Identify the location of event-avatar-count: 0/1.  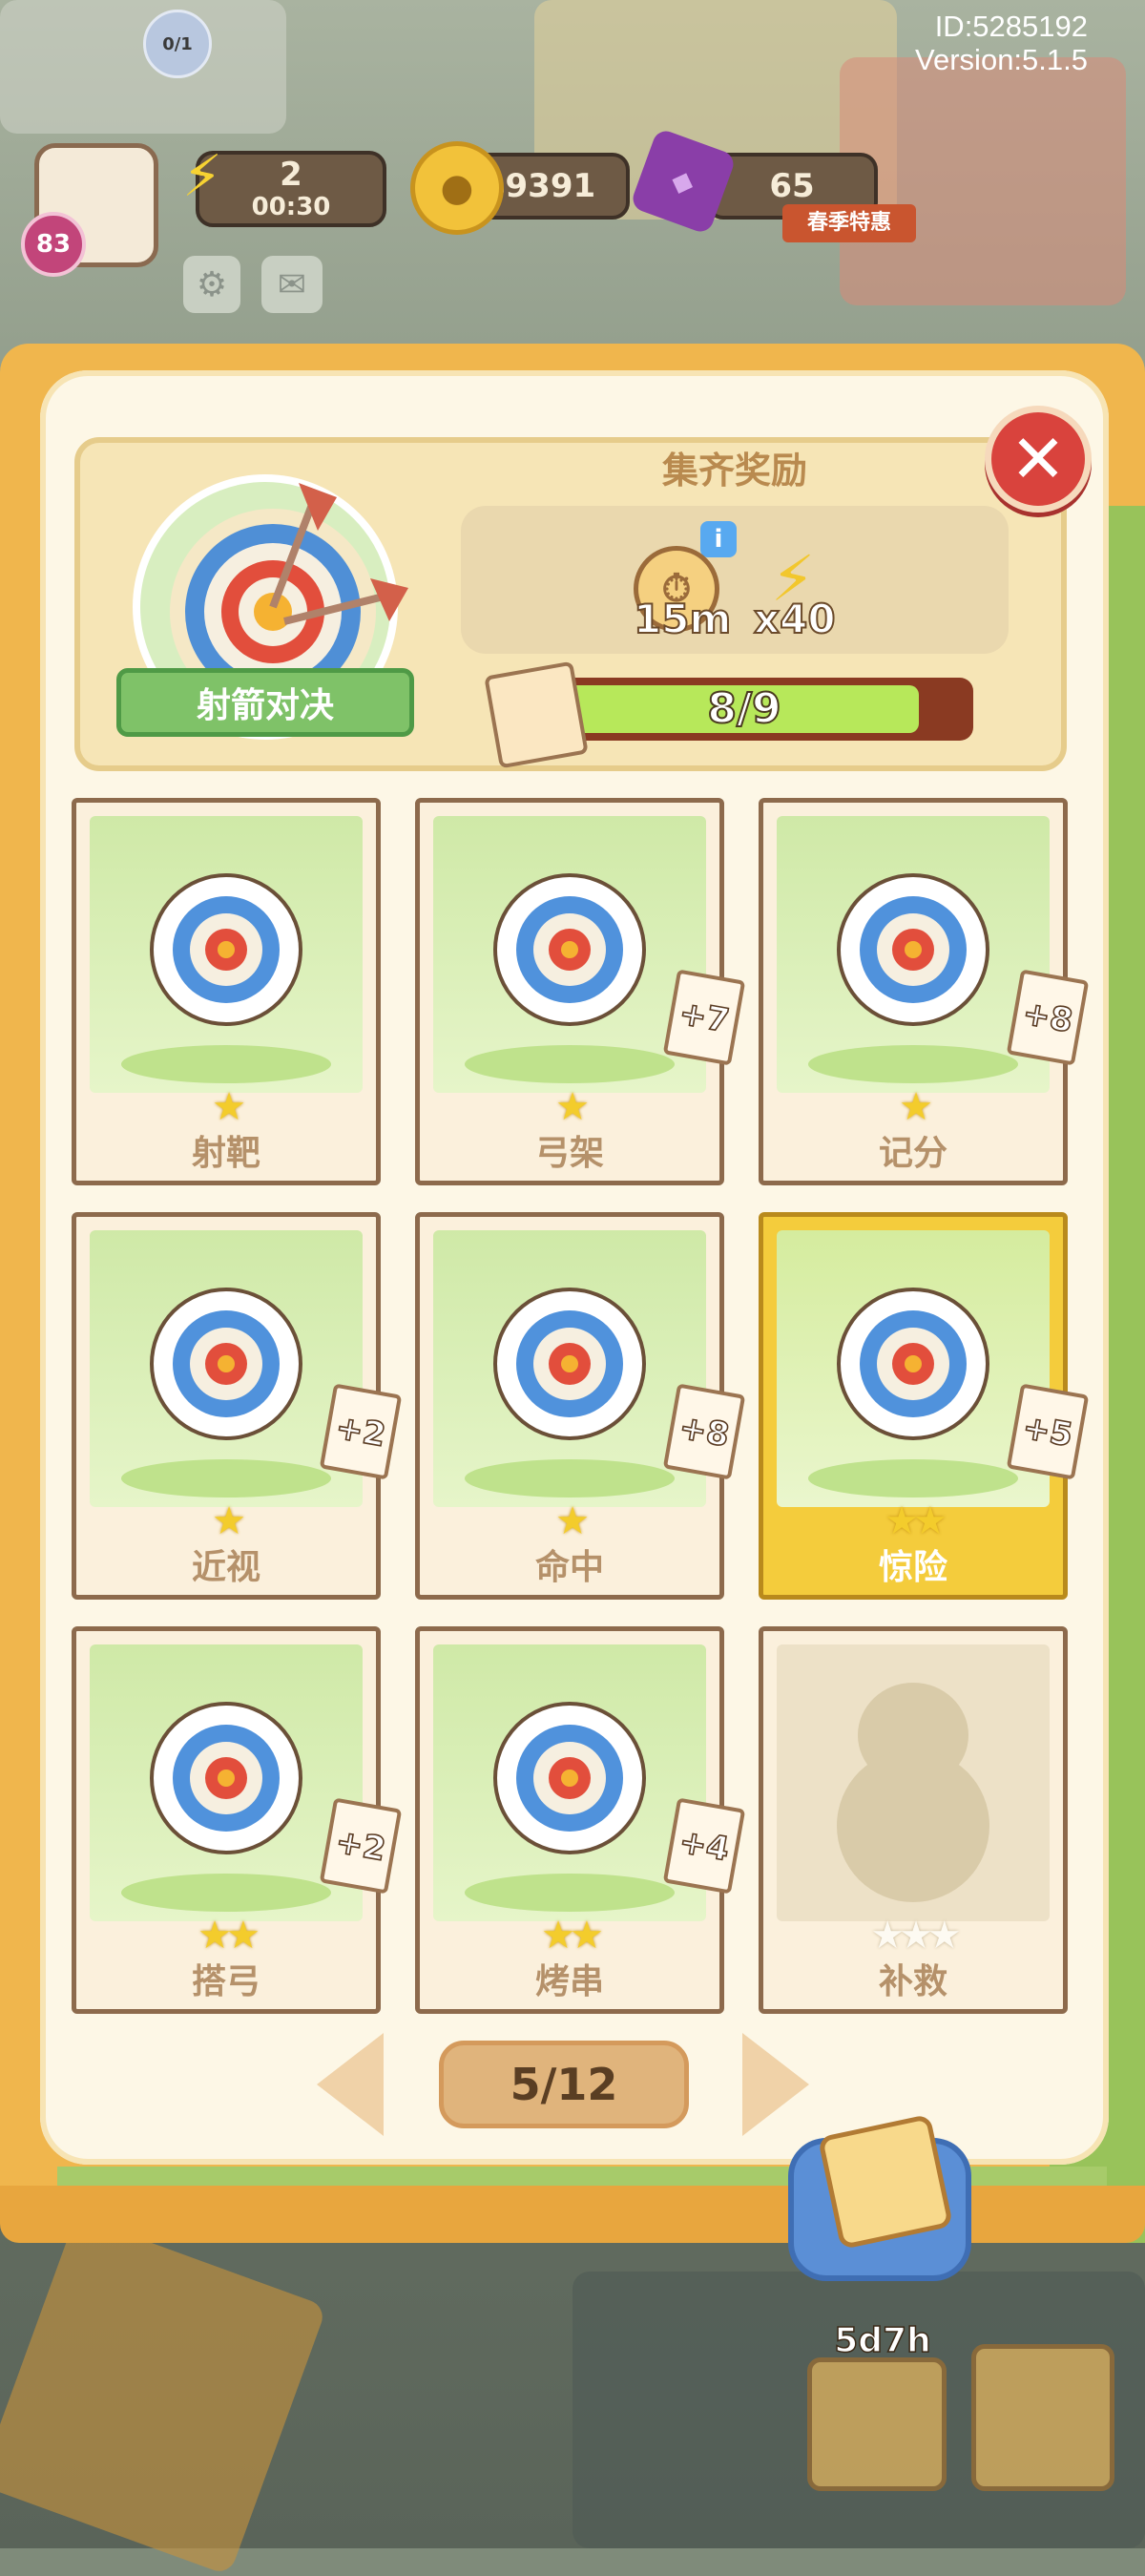
(178, 43).